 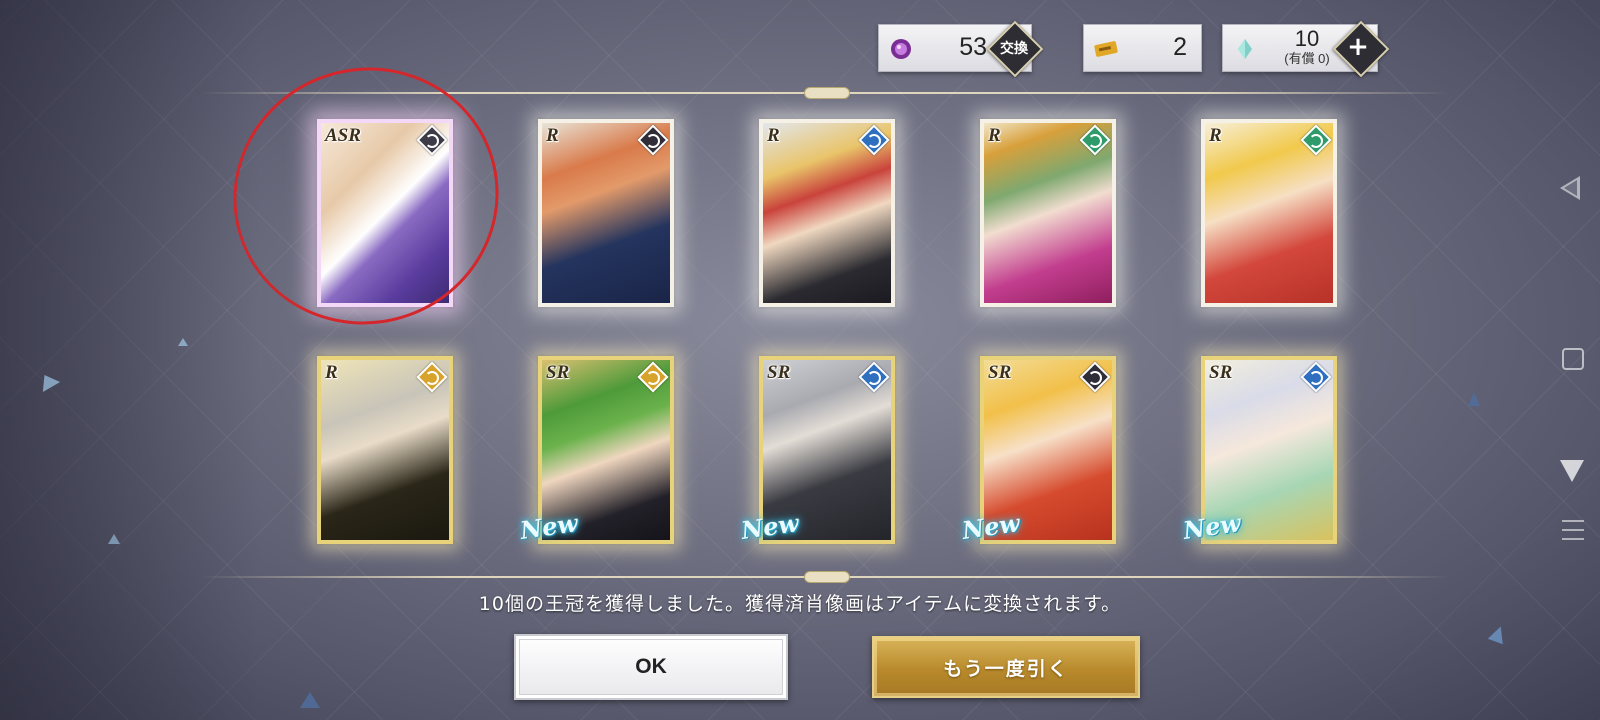 What do you see at coordinates (1180, 47) in the screenshot?
I see `ticket-count: 2` at bounding box center [1180, 47].